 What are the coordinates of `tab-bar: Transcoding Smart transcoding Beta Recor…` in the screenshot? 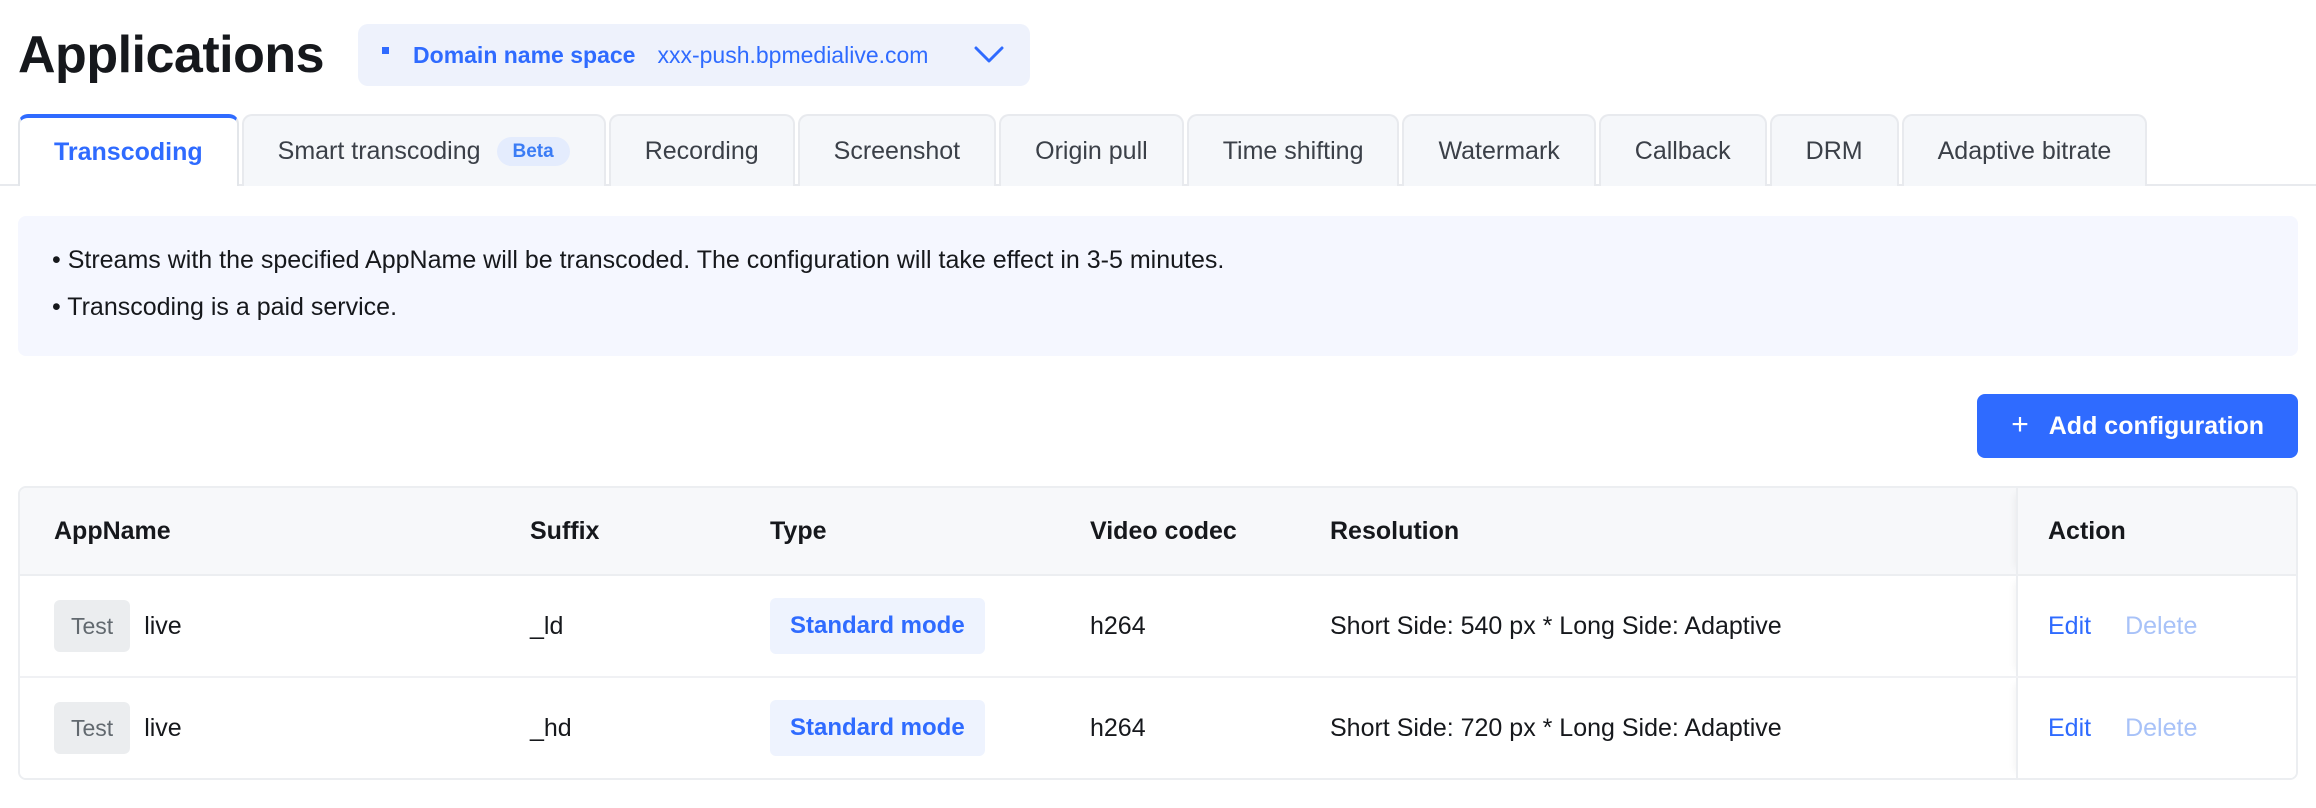 It's located at (1158, 148).